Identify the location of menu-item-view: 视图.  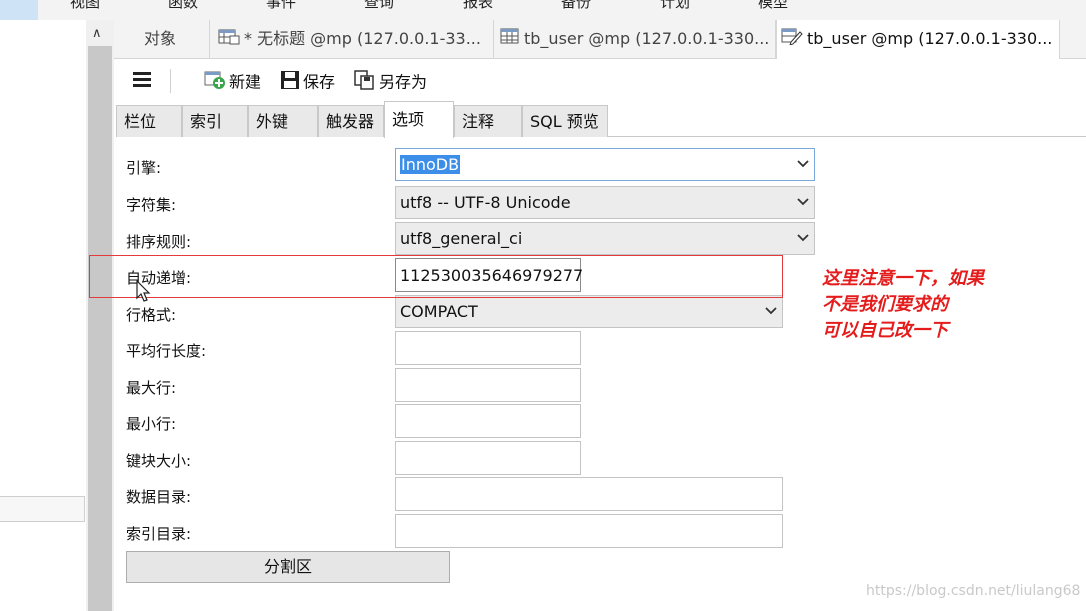
(85, 6).